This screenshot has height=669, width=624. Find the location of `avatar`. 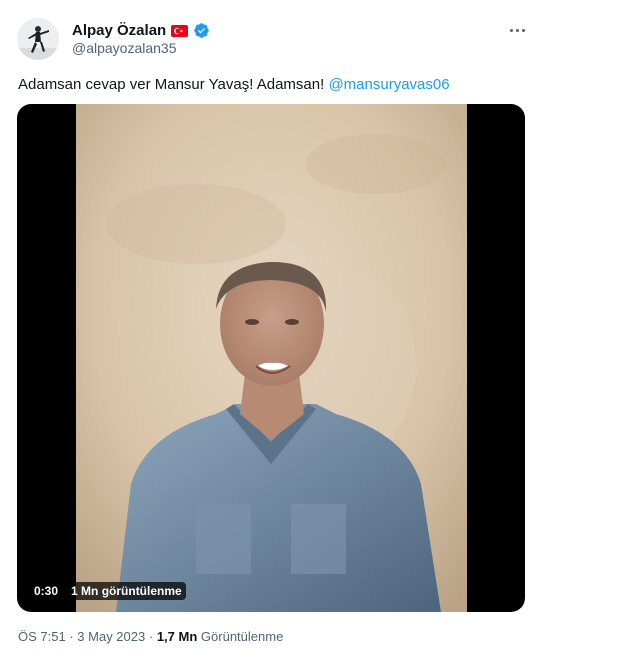

avatar is located at coordinates (38, 39).